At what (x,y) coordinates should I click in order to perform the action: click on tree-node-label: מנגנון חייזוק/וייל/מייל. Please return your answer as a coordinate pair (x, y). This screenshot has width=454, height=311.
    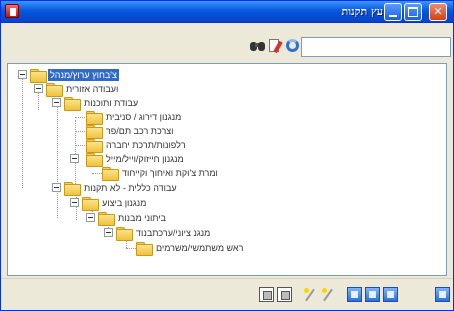
    Looking at the image, I should click on (145, 159).